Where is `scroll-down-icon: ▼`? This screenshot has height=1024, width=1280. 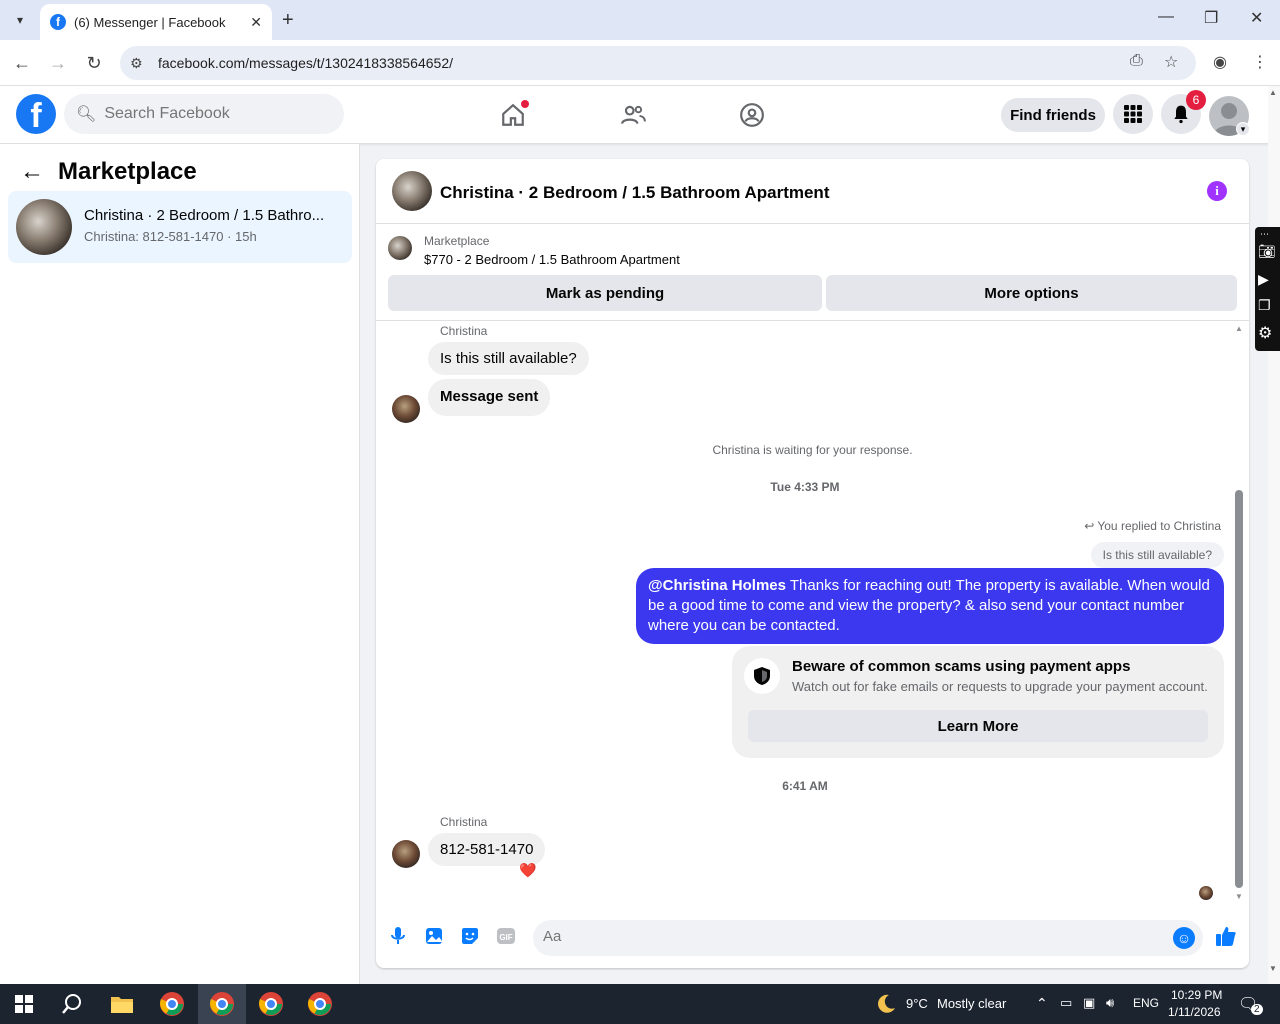 scroll-down-icon: ▼ is located at coordinates (1239, 896).